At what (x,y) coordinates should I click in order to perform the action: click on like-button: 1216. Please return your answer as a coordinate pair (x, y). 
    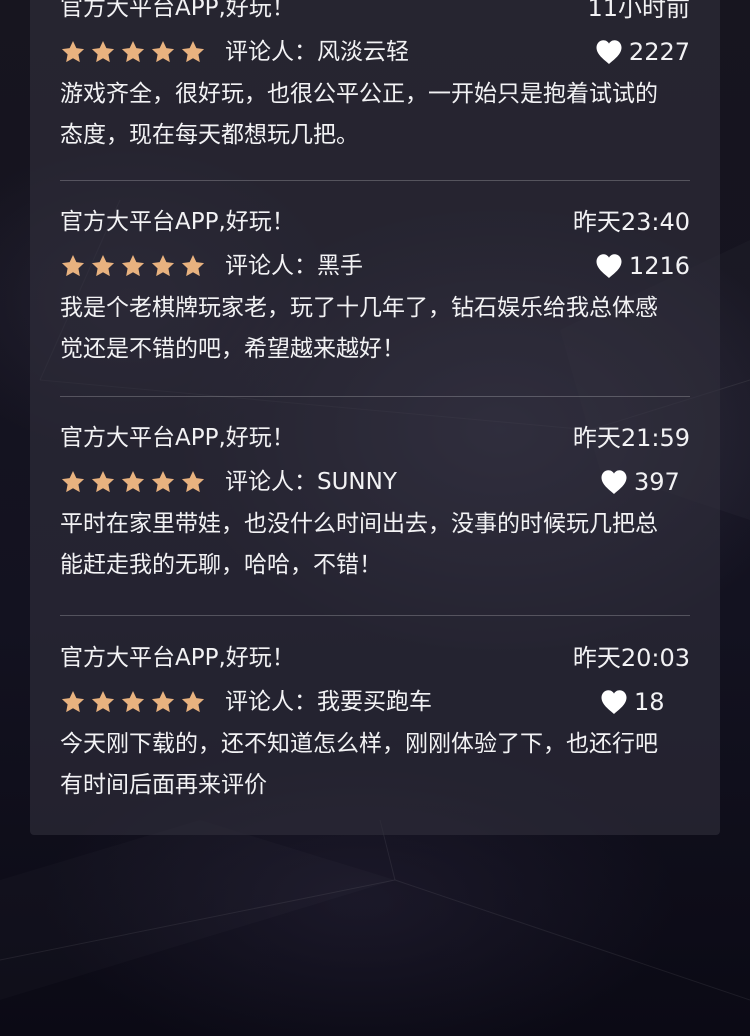
    Looking at the image, I should click on (642, 266).